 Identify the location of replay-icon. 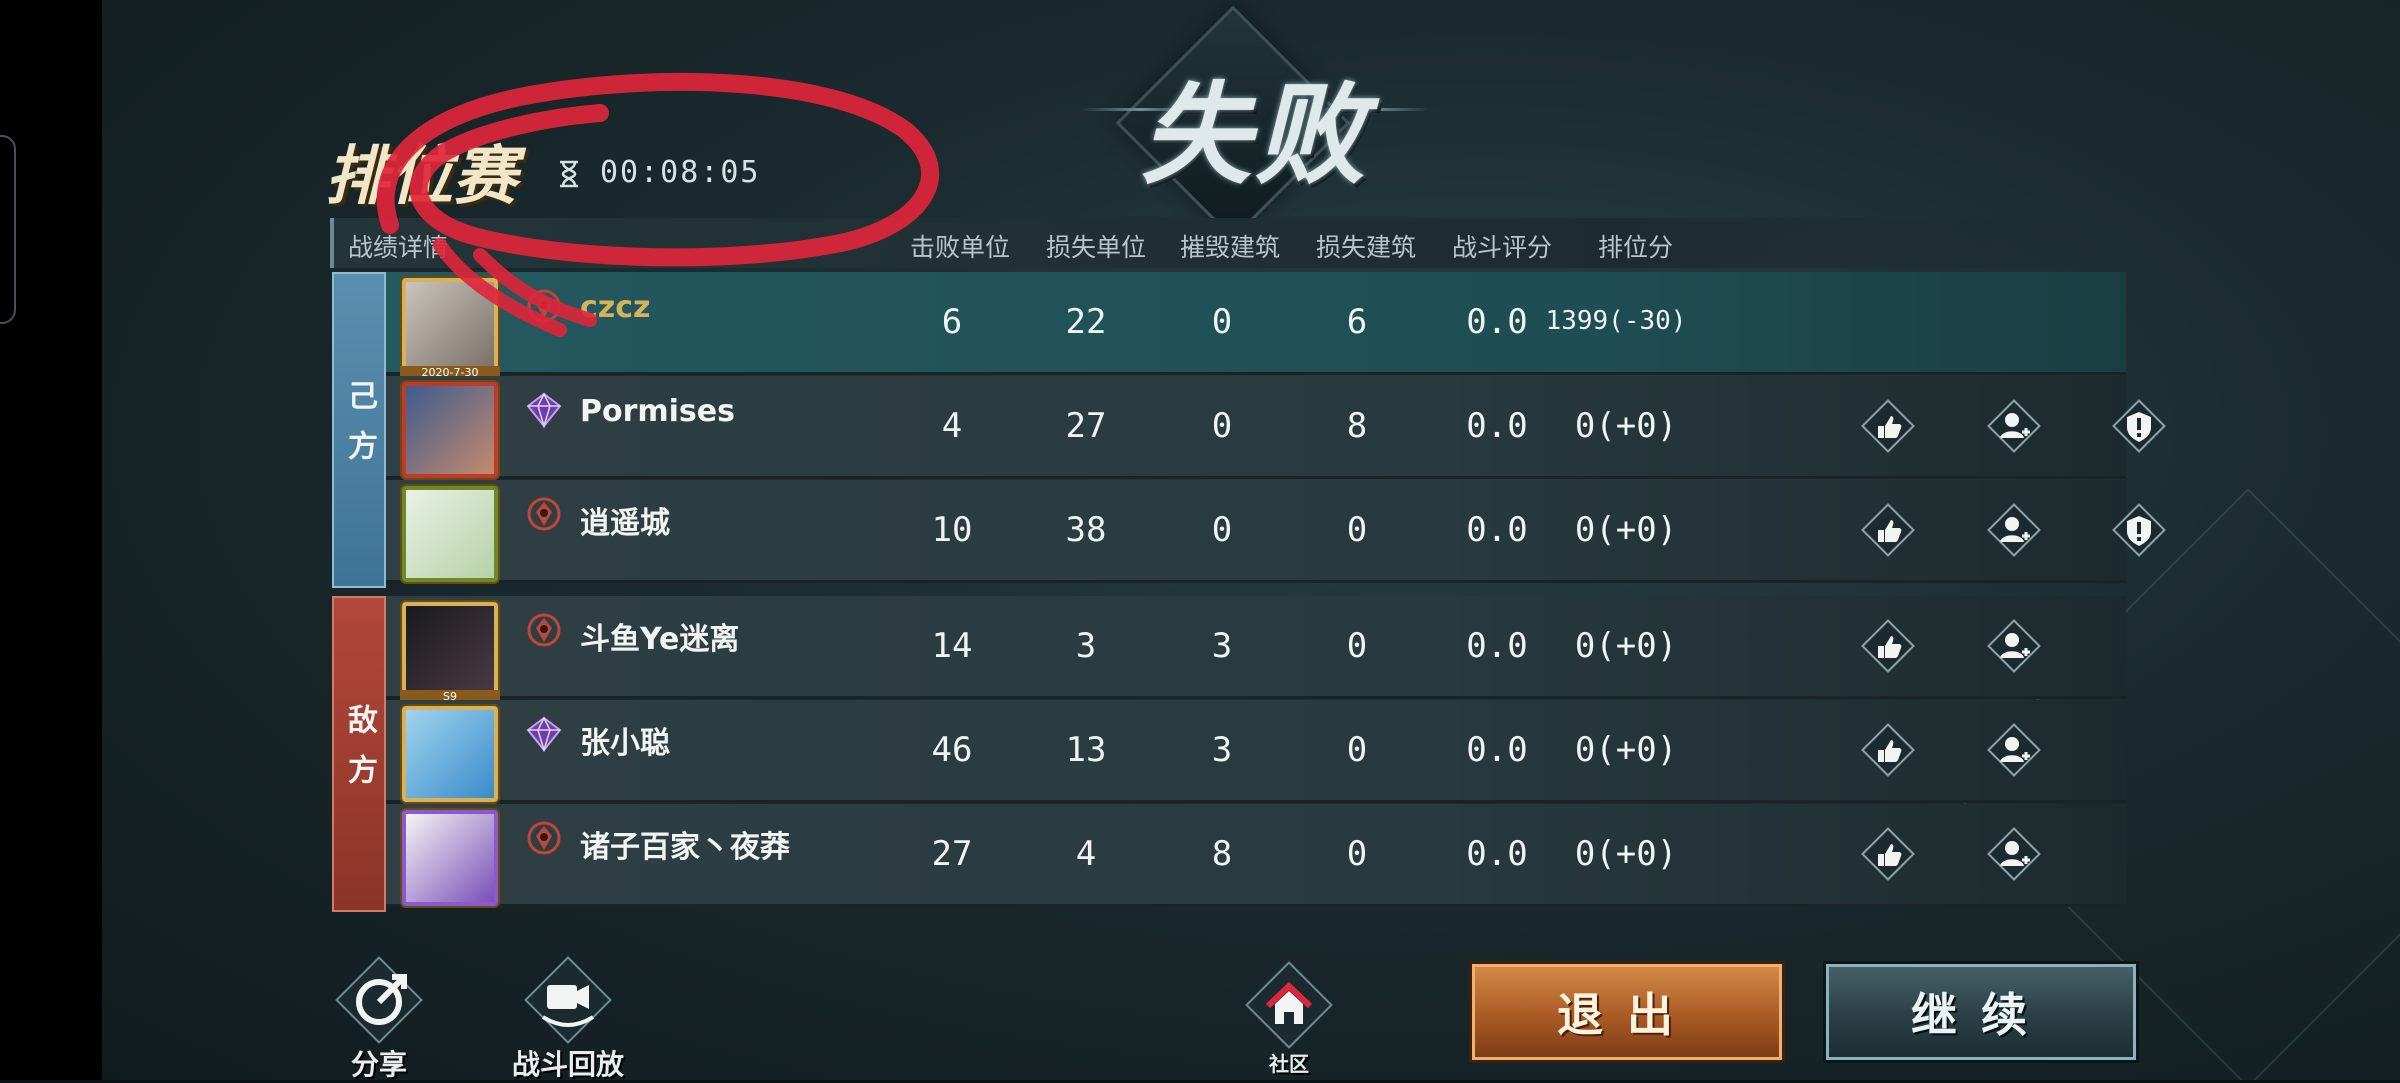
(568, 1000).